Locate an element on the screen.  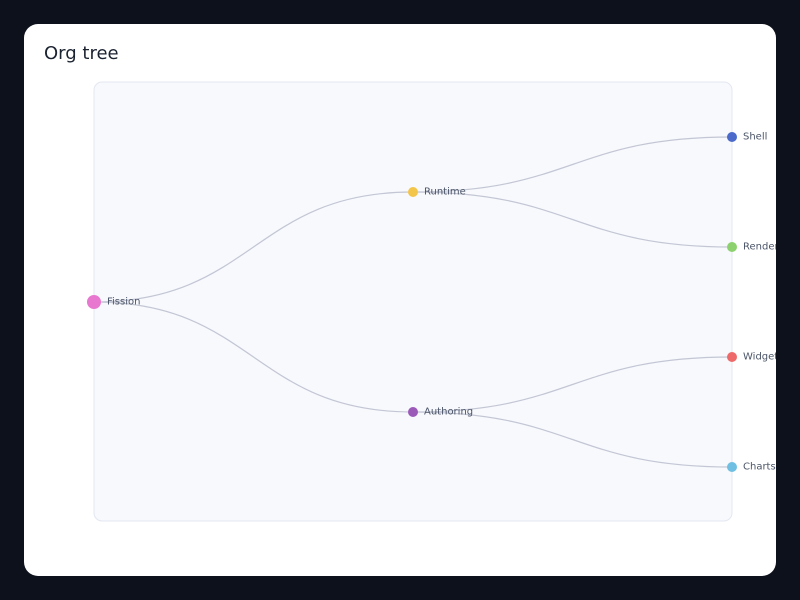
tree-node-shell: Shell is located at coordinates (747, 137).